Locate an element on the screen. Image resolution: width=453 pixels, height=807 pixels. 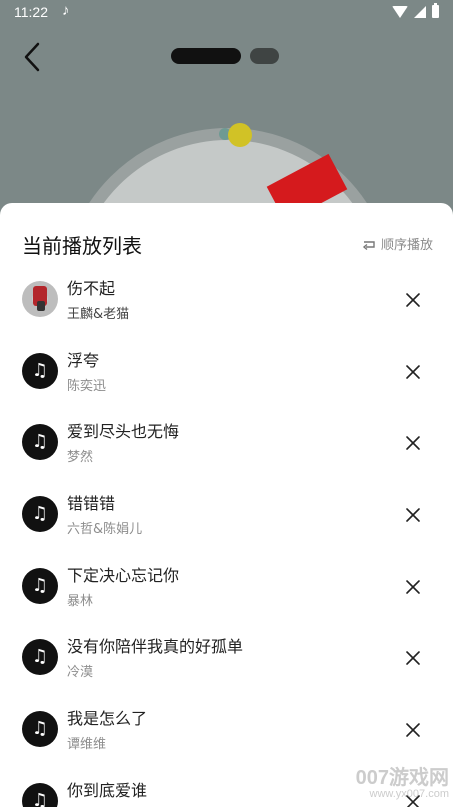
watermark-line-1: 007游戏网 is located at coordinates (402, 778).